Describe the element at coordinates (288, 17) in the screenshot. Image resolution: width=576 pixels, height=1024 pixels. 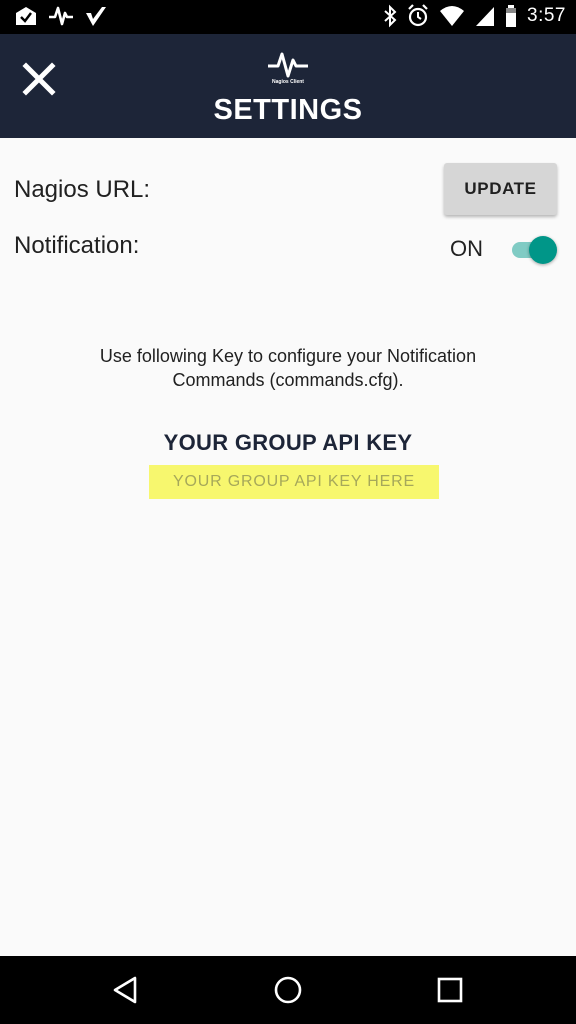
I see `status-bar: 3:57` at that location.